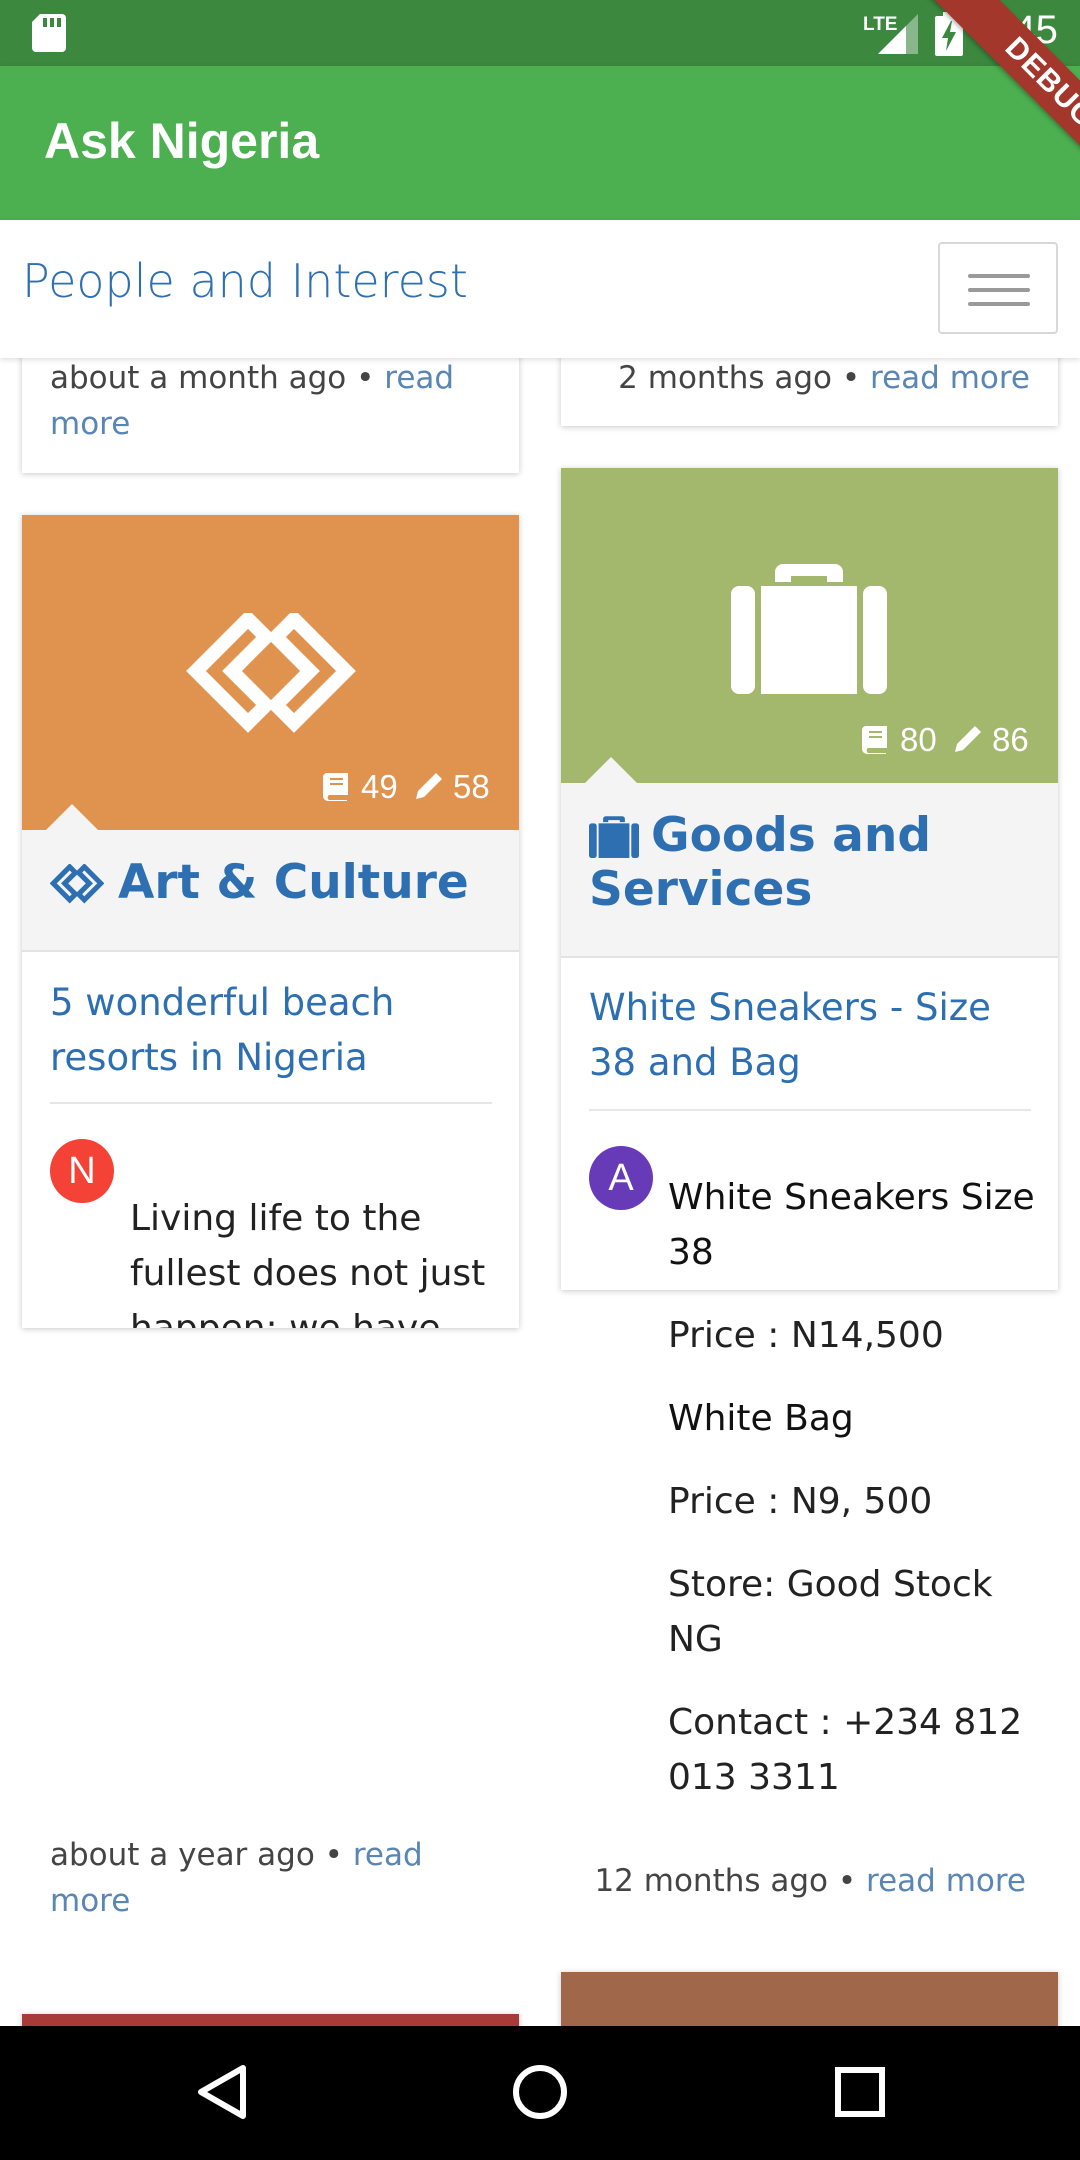  What do you see at coordinates (82, 1171) in the screenshot?
I see `avatar: N` at bounding box center [82, 1171].